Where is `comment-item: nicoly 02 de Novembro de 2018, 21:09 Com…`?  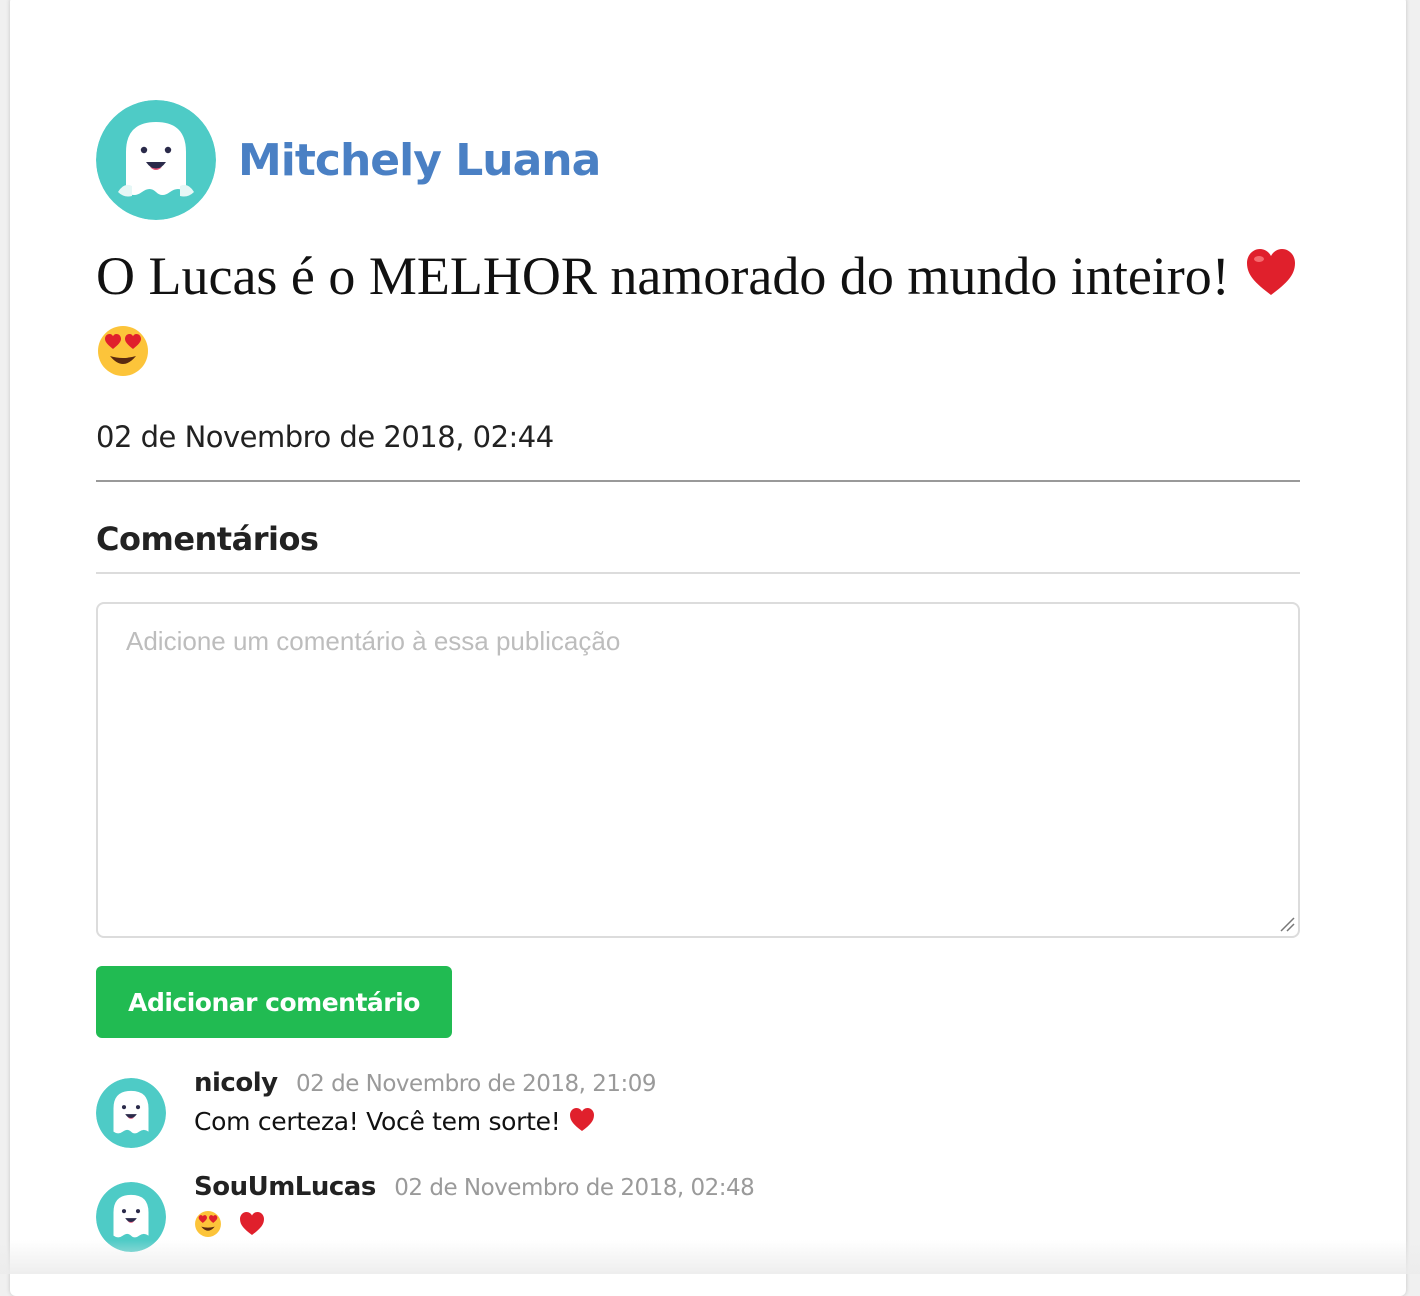 comment-item: nicoly 02 de Novembro de 2018, 21:09 Com… is located at coordinates (698, 1108).